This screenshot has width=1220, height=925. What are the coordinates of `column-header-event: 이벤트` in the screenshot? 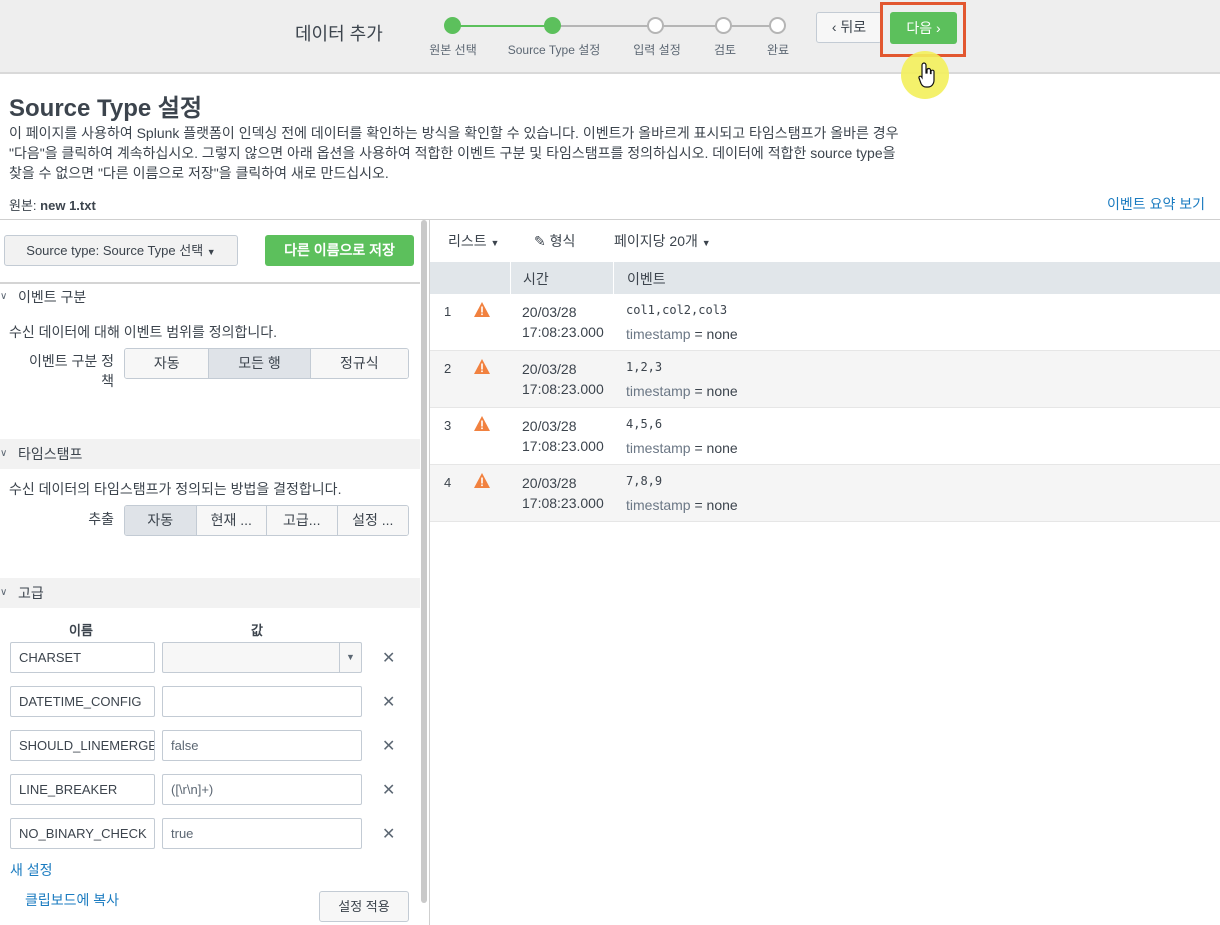 It's located at (646, 279).